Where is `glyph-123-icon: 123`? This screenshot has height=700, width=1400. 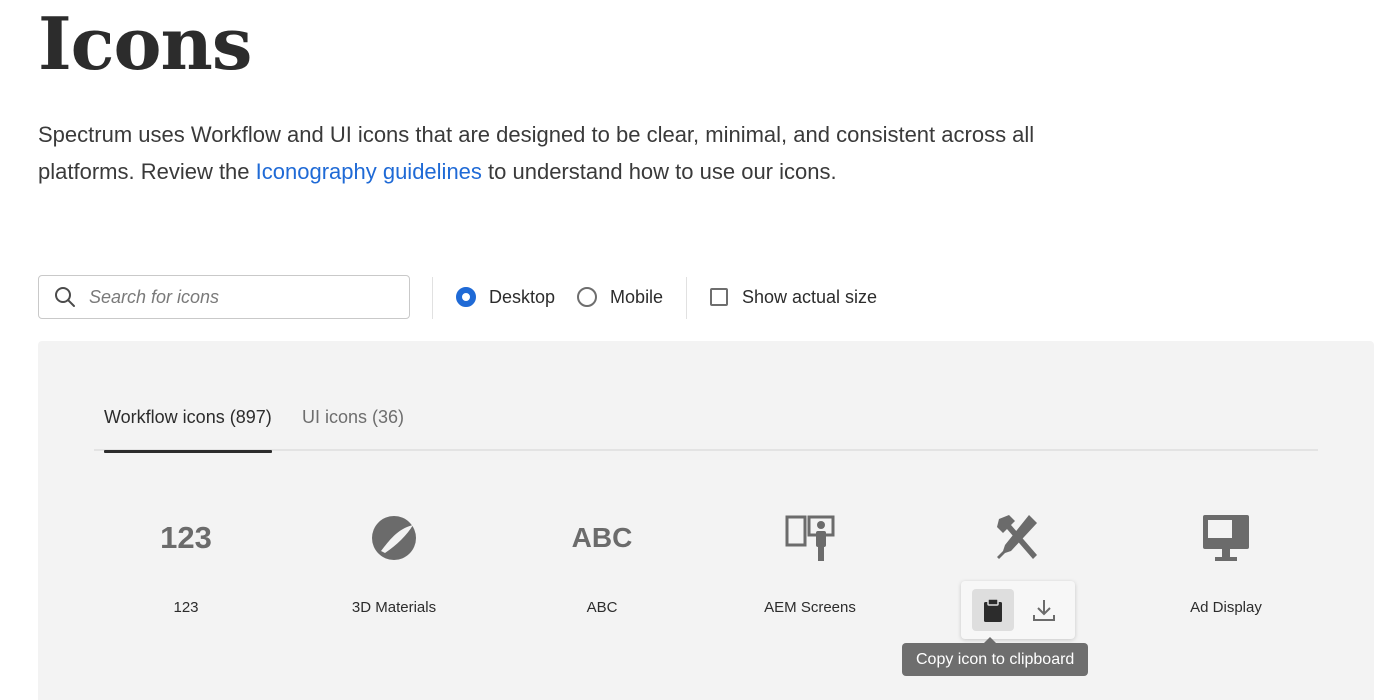 glyph-123-icon: 123 is located at coordinates (186, 538).